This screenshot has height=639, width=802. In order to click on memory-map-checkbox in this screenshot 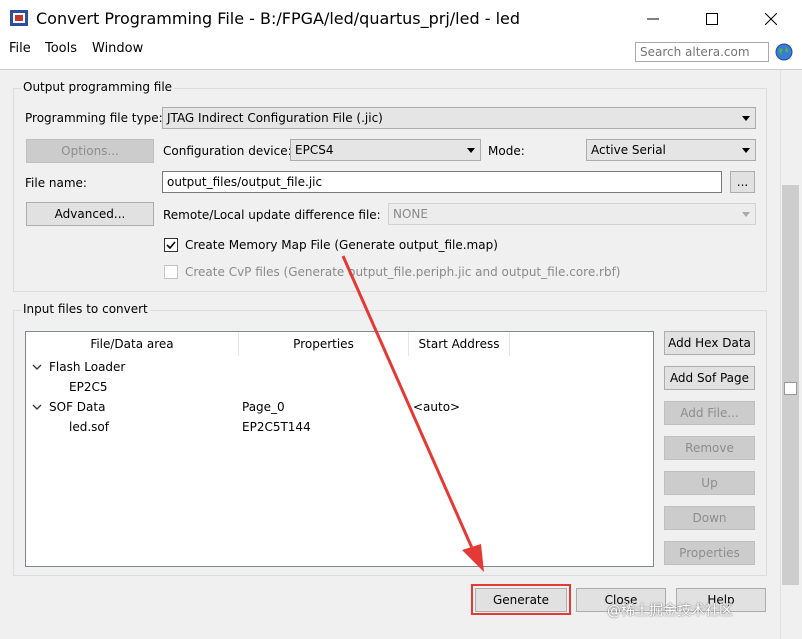, I will do `click(171, 245)`.